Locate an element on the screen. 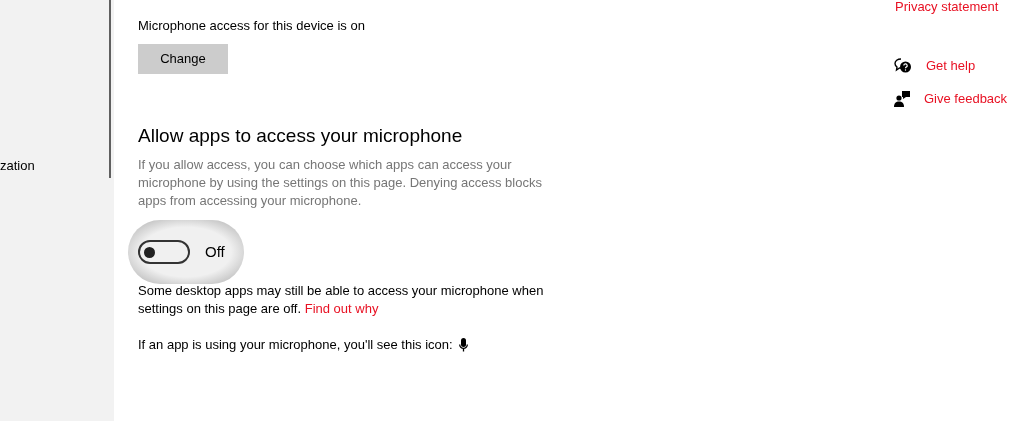 This screenshot has width=1032, height=421. description-text: If you allow access, you can choose which apps can access your microphone by using the settings on this page. Denying access blocks apps from accessing your microphone. is located at coordinates (340, 183).